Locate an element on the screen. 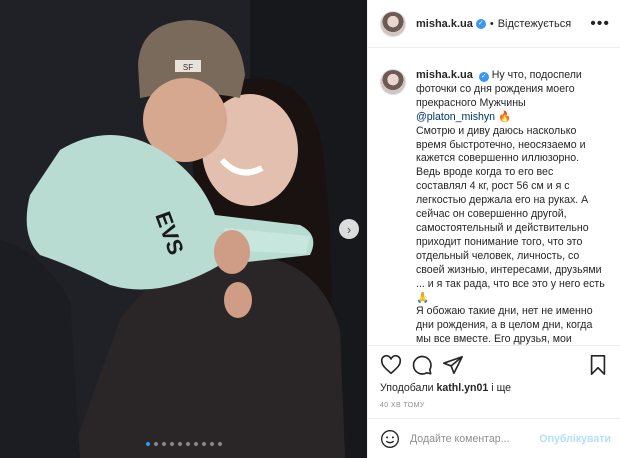 This screenshot has height=458, width=620. header-username: misha.k.ua is located at coordinates (444, 24).